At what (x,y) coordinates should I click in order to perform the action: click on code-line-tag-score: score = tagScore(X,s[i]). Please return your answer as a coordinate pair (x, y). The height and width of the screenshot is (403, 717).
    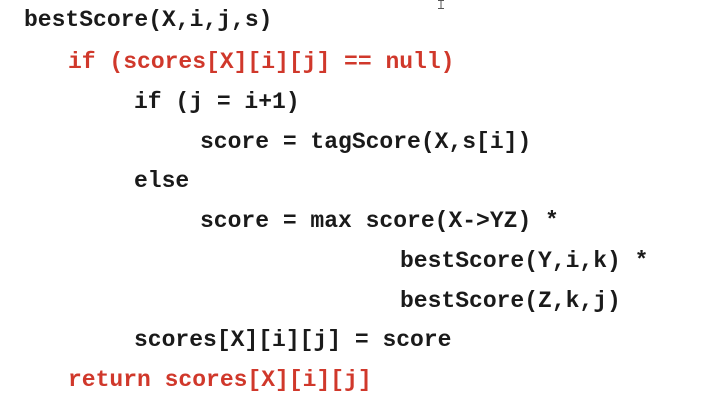
    Looking at the image, I should click on (366, 142).